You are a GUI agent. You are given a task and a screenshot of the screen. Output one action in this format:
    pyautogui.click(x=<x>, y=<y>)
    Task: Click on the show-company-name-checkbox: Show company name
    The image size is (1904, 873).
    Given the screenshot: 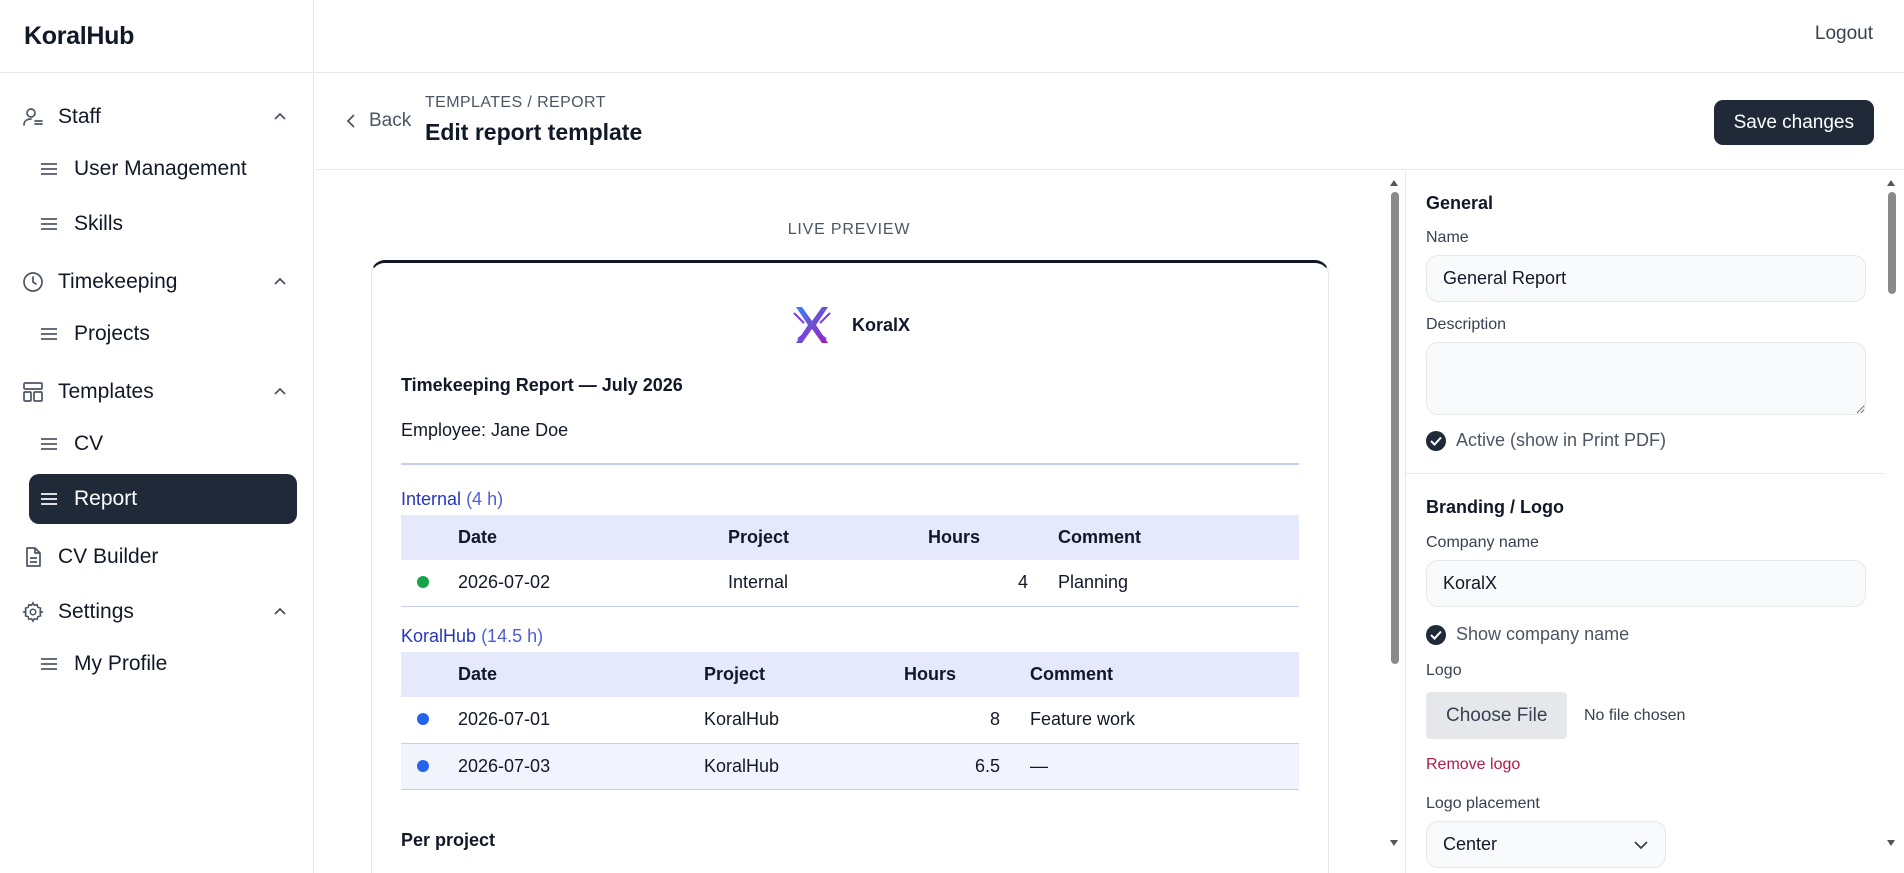 What is the action you would take?
    pyautogui.click(x=1527, y=634)
    